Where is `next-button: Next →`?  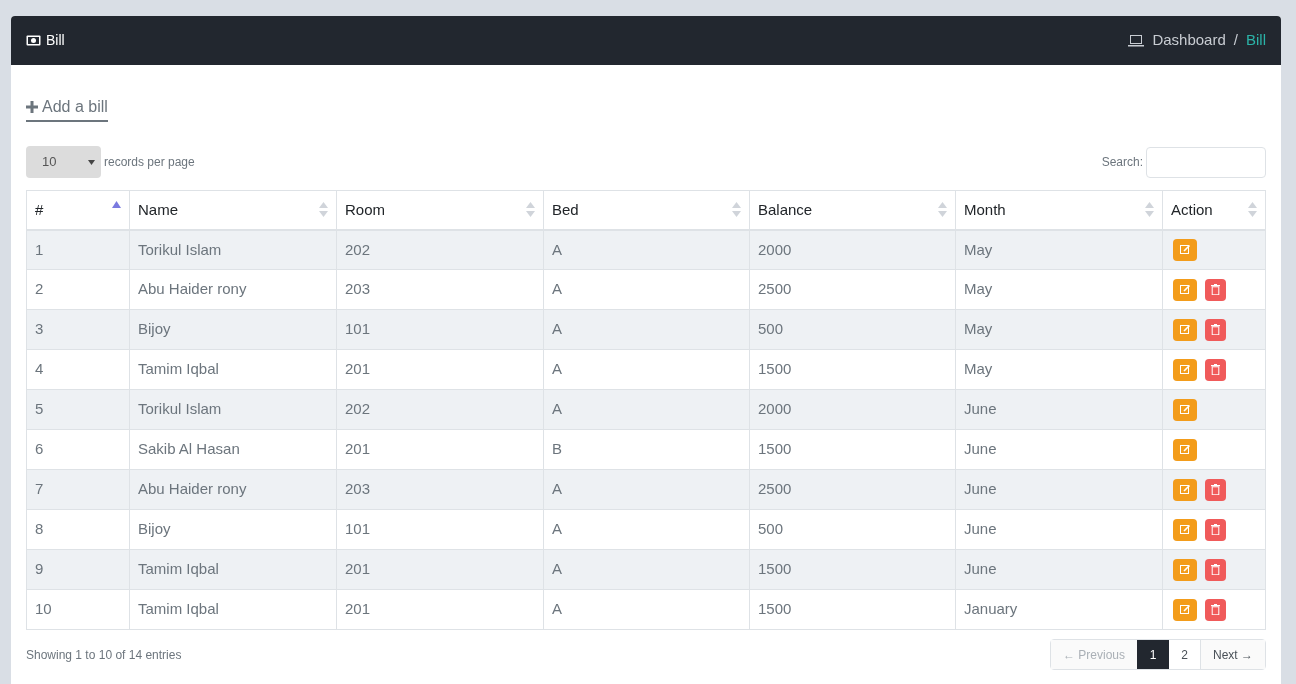
next-button: Next → is located at coordinates (1233, 654).